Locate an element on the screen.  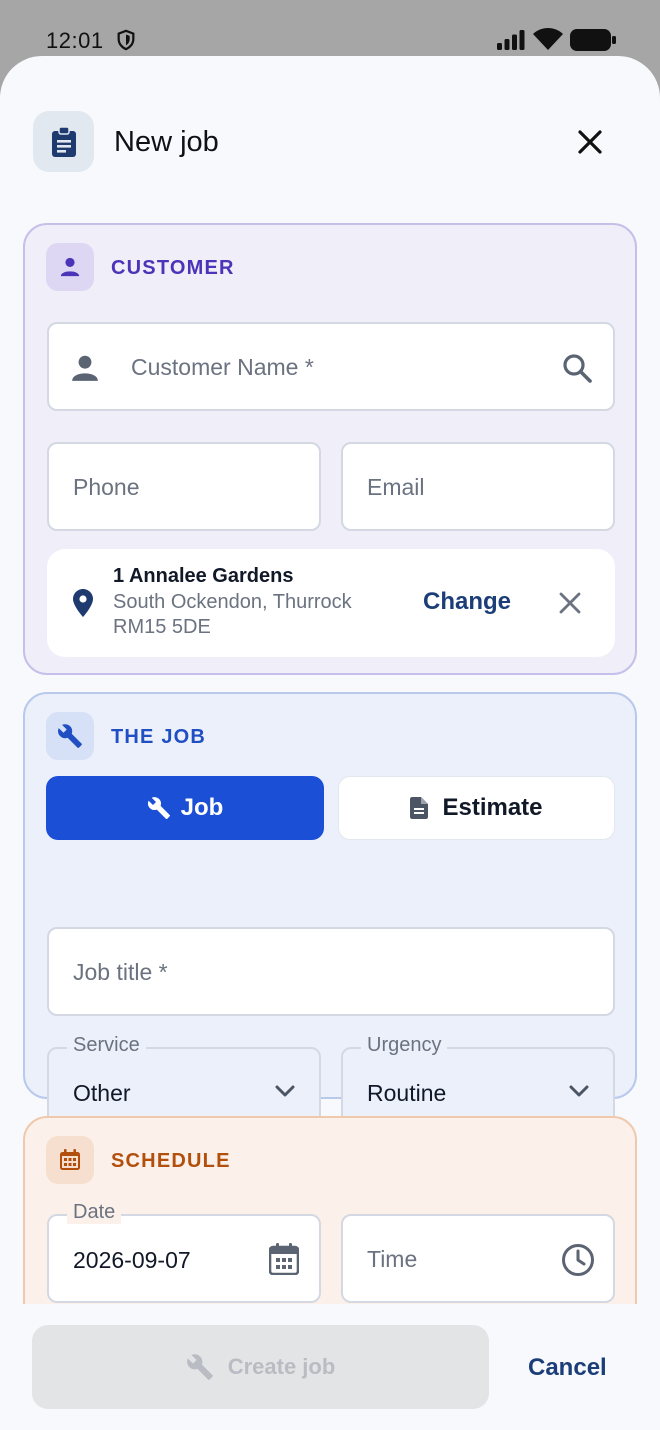
service-value: Other is located at coordinates (102, 1093).